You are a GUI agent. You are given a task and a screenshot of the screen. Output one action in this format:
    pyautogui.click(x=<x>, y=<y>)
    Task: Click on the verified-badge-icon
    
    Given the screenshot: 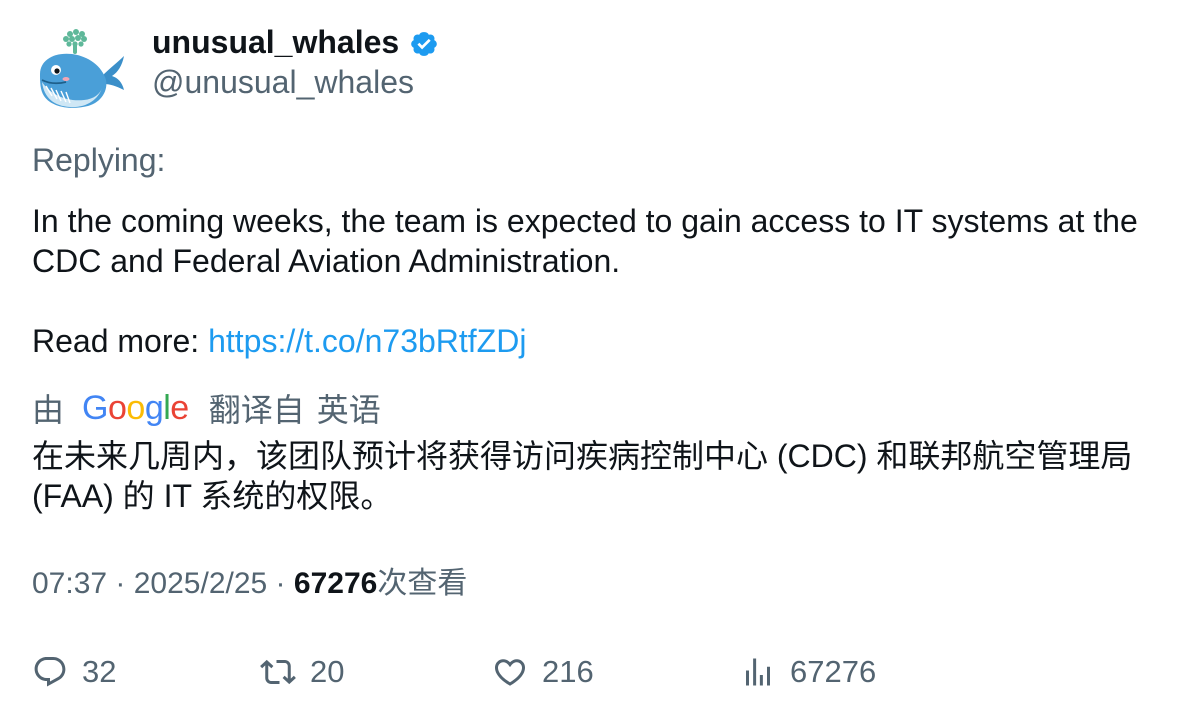 What is the action you would take?
    pyautogui.click(x=424, y=44)
    